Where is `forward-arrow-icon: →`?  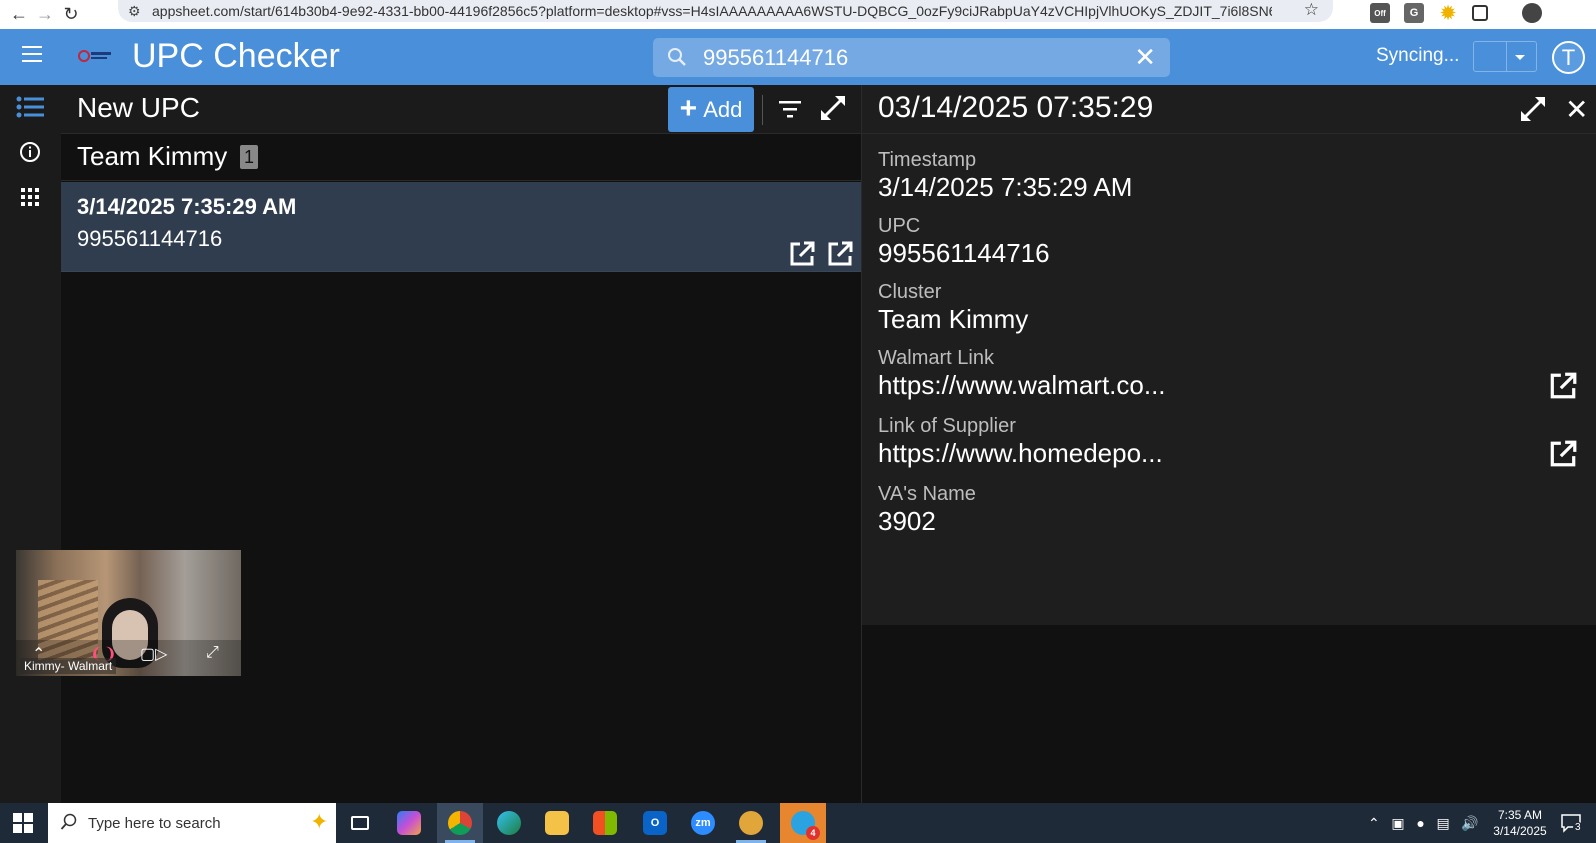 forward-arrow-icon: → is located at coordinates (45, 14).